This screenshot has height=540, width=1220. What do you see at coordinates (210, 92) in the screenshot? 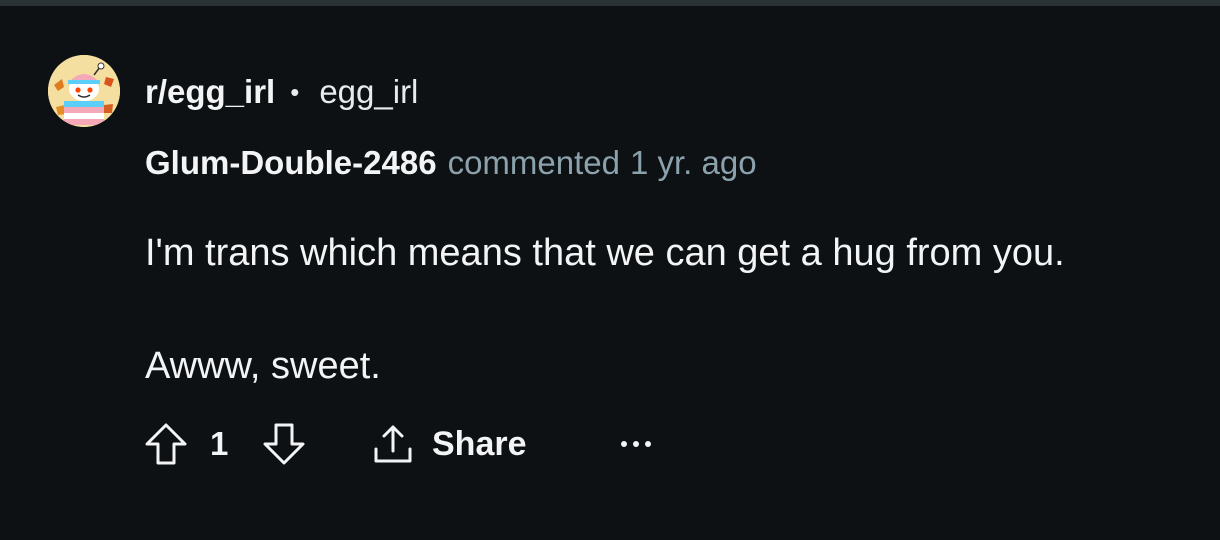
I see `community-link: r/egg_irl` at bounding box center [210, 92].